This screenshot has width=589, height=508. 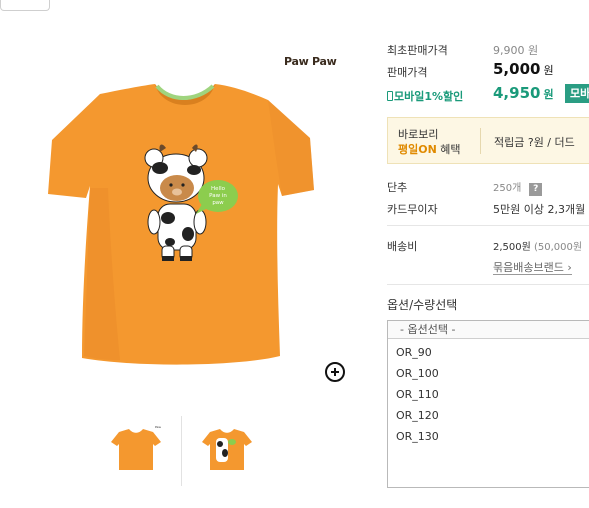 I want to click on original-price-value: 9,900 원, so click(x=516, y=50).